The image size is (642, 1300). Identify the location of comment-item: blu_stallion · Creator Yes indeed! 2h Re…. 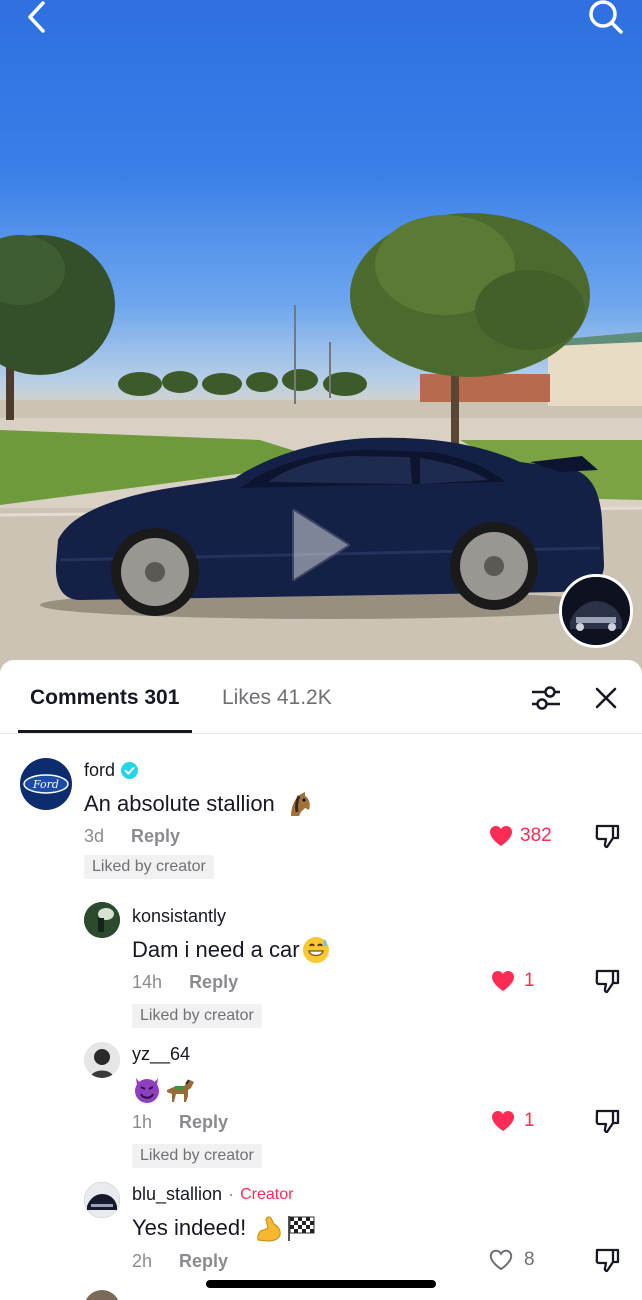
(321, 1228).